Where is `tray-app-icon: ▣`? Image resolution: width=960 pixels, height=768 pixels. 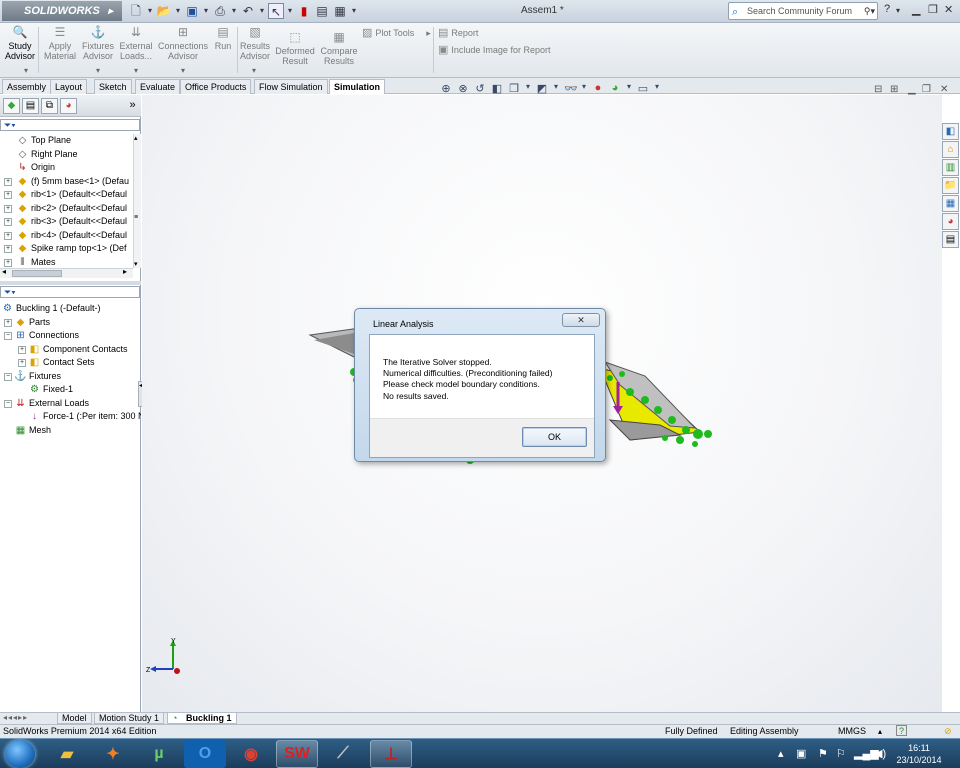 tray-app-icon: ▣ is located at coordinates (801, 753).